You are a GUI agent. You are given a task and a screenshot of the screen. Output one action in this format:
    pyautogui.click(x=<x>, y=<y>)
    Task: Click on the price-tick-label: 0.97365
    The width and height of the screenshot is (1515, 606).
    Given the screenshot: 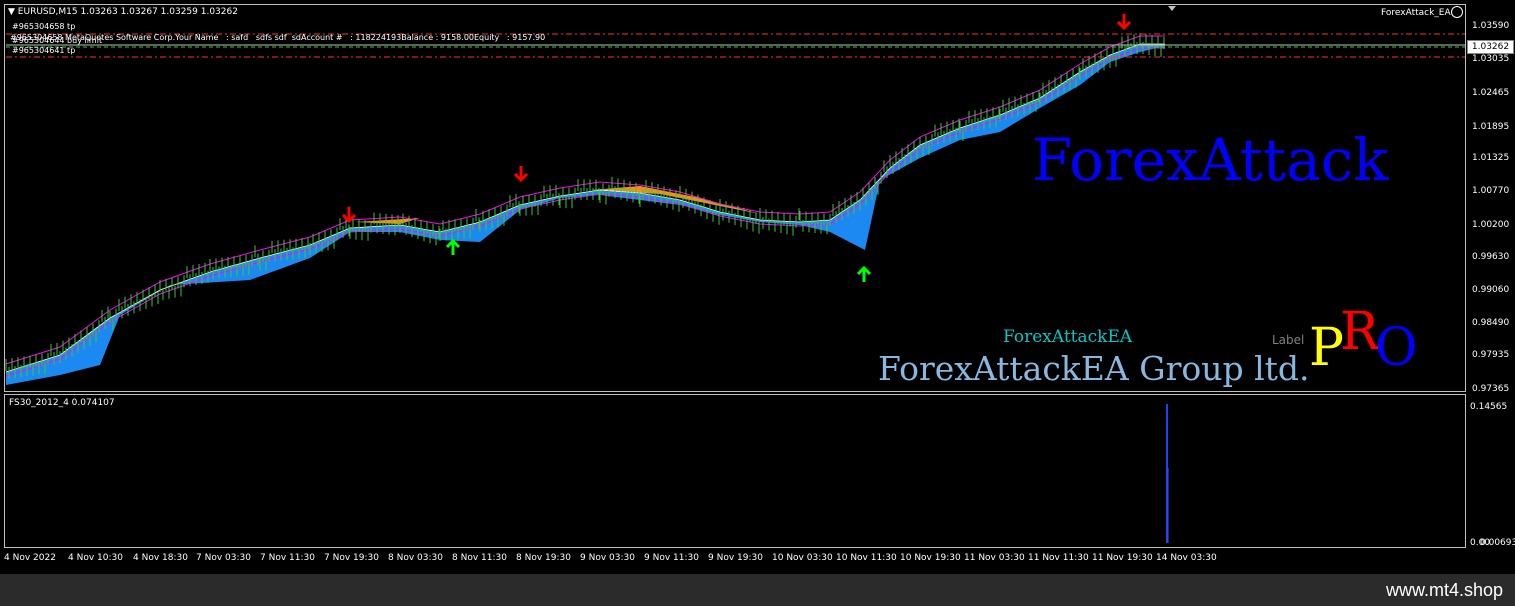 What is the action you would take?
    pyautogui.click(x=1491, y=389)
    